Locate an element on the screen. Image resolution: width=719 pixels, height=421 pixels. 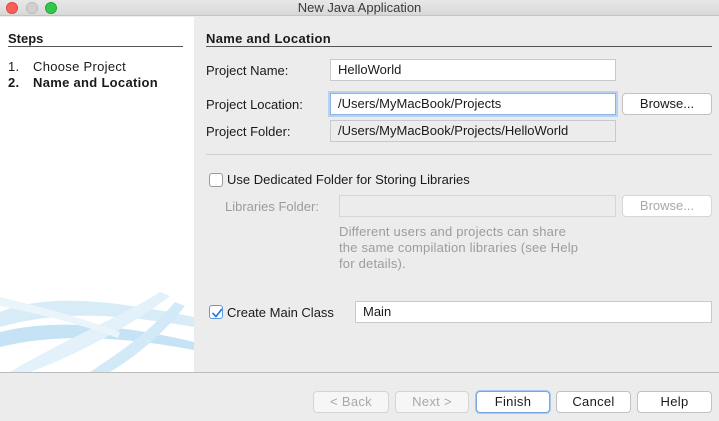
checkmark-icon is located at coordinates (217, 313).